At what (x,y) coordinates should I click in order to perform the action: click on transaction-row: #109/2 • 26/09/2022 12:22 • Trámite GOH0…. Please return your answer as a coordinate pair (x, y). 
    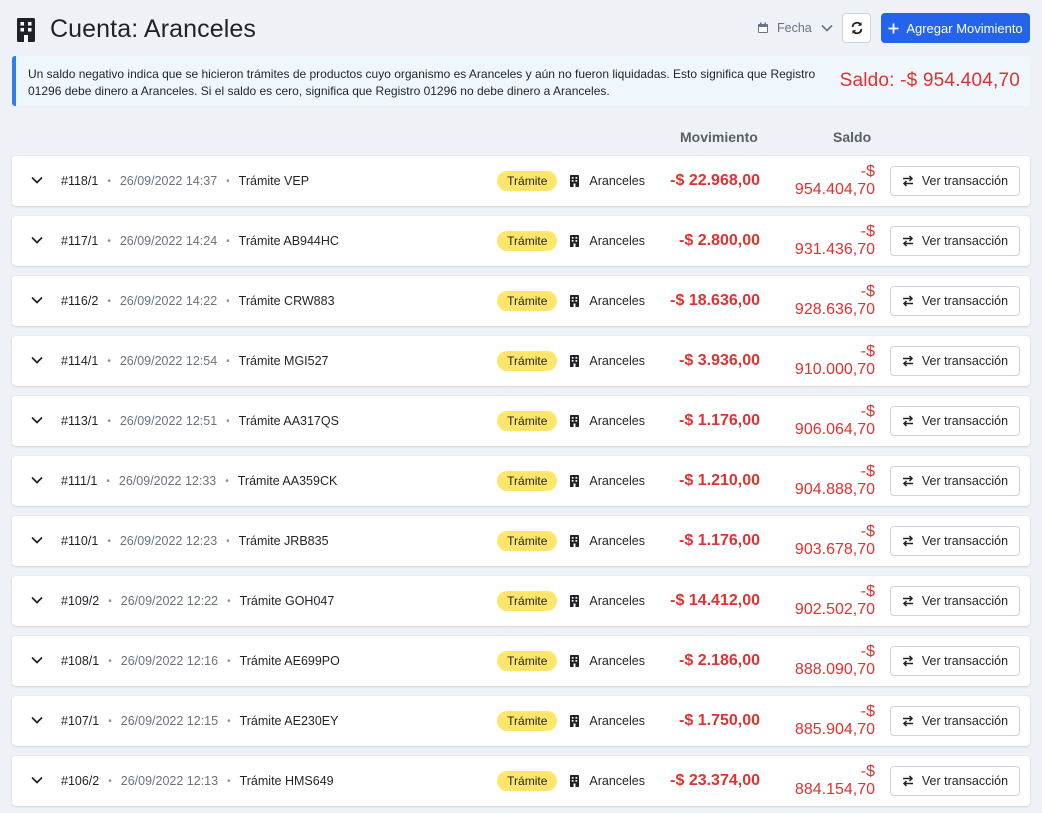
    Looking at the image, I should click on (521, 601).